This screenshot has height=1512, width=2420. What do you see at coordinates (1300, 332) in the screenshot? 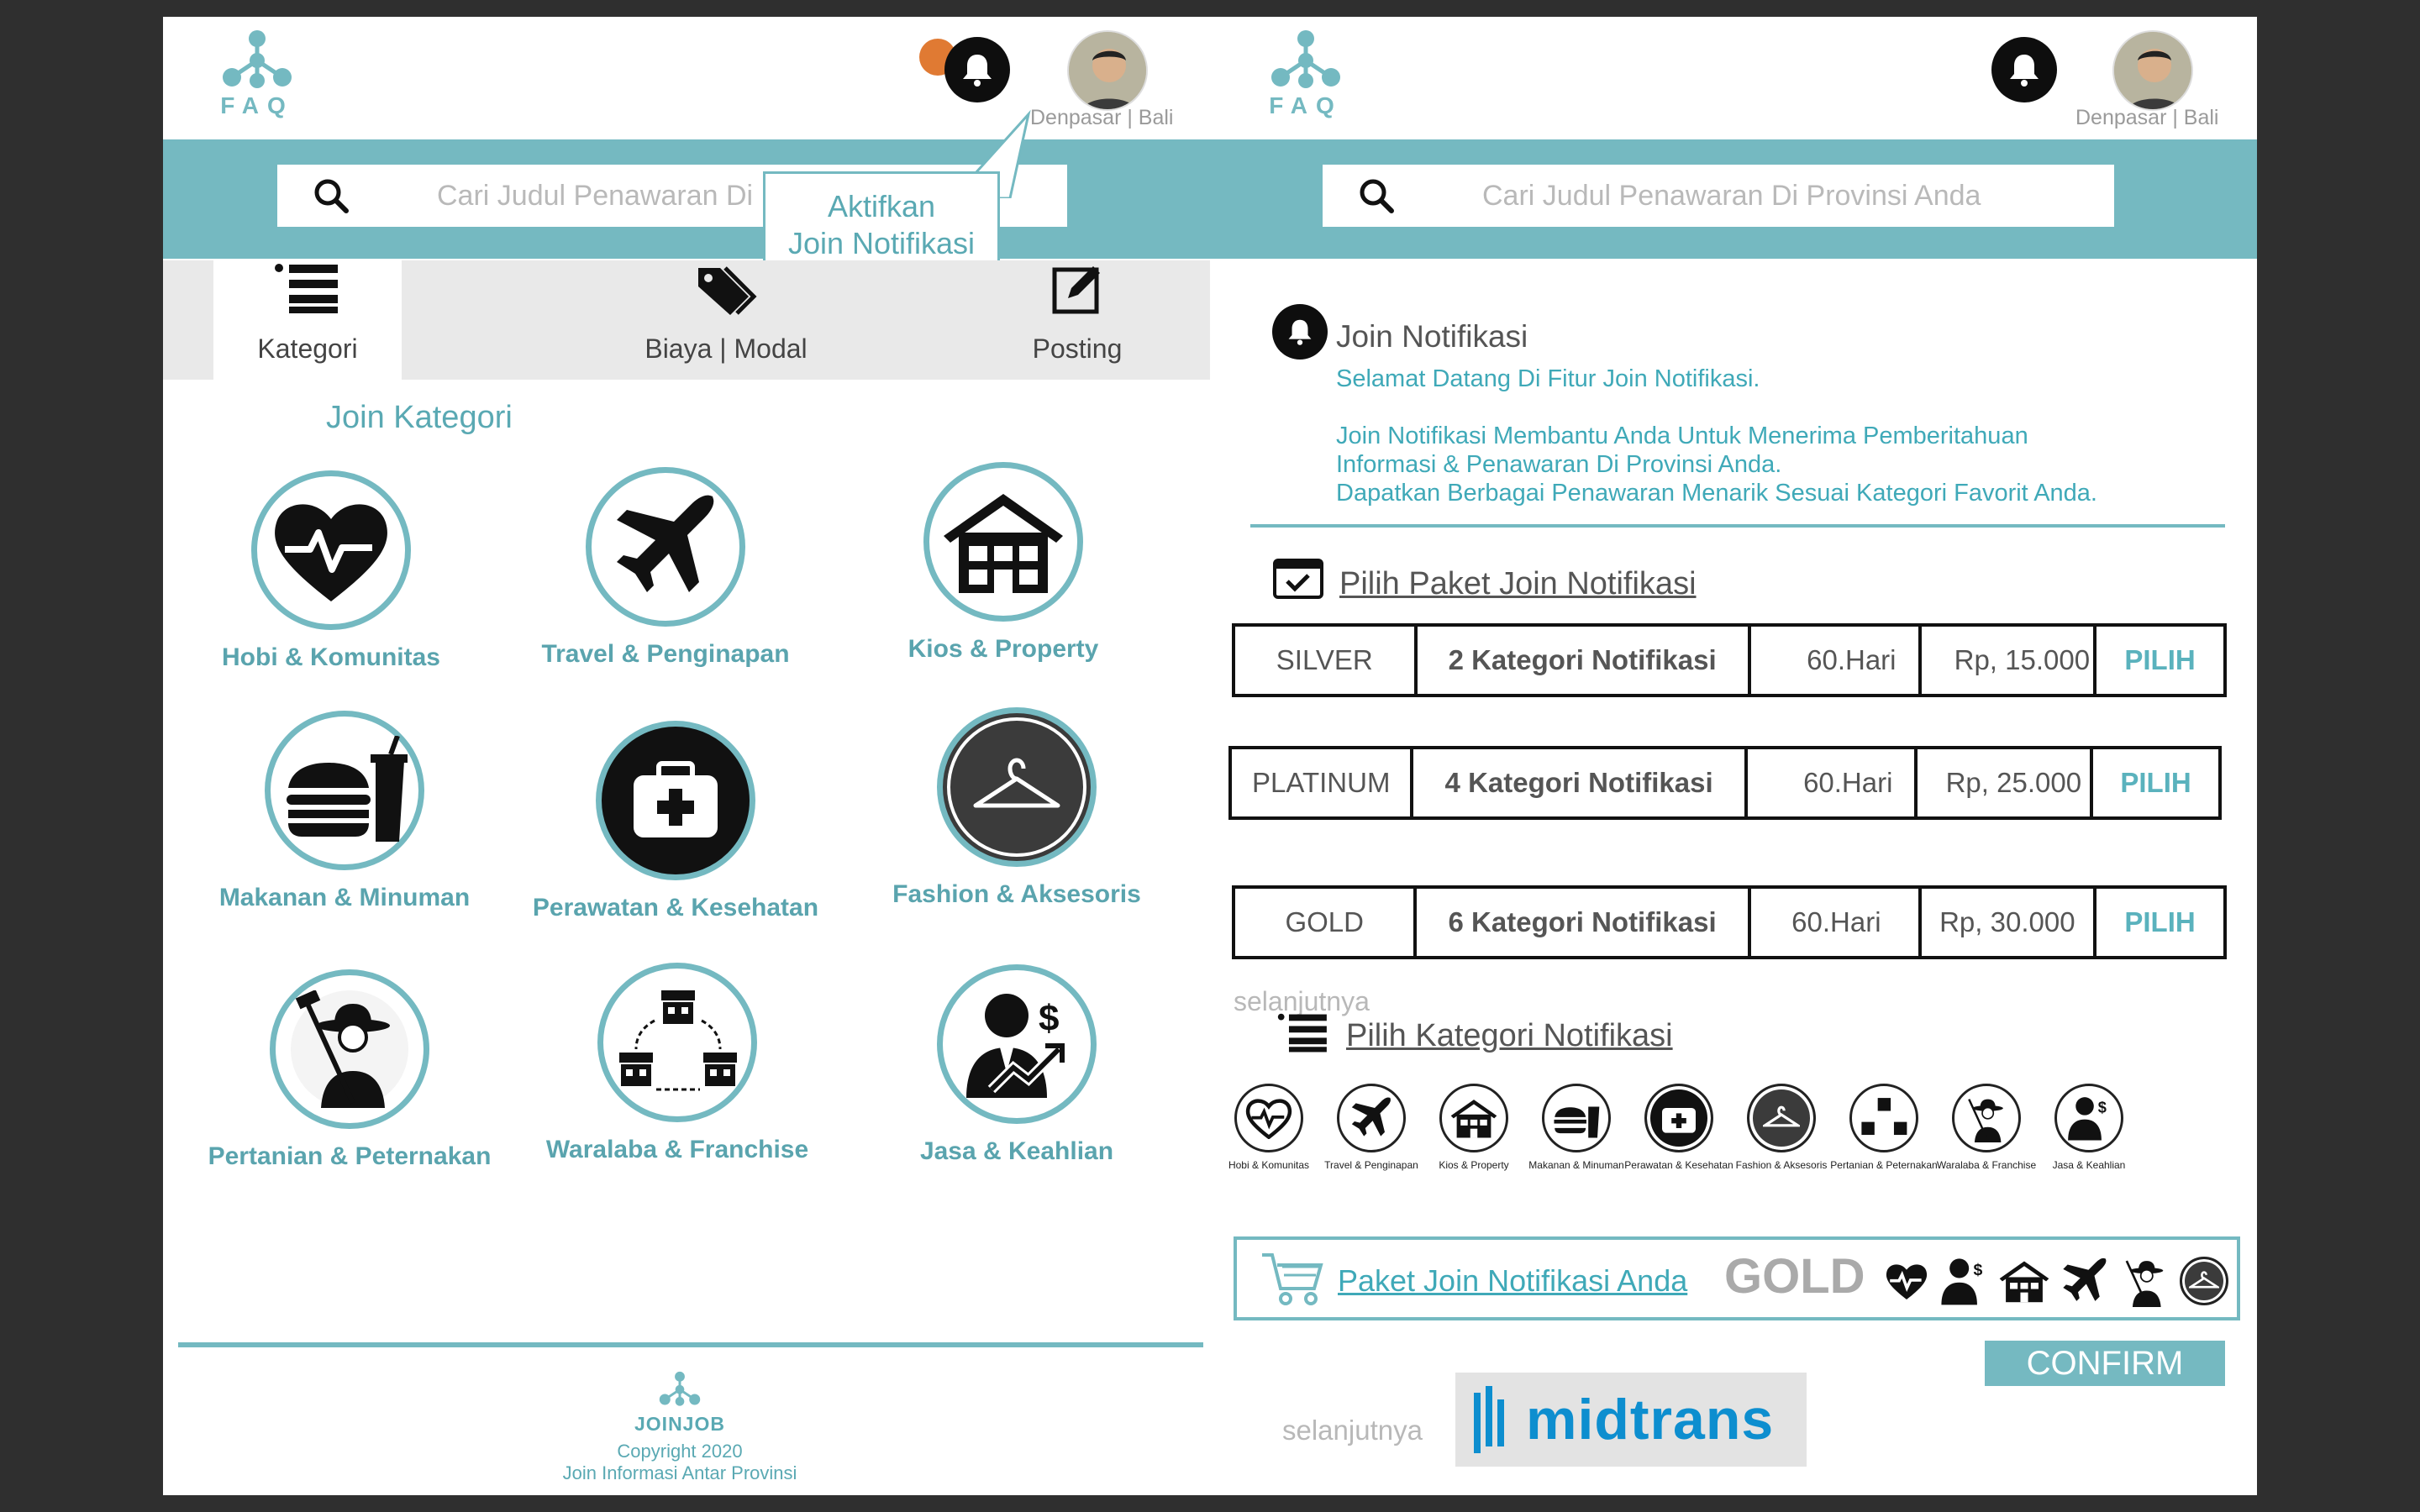
I see `bell-icon` at bounding box center [1300, 332].